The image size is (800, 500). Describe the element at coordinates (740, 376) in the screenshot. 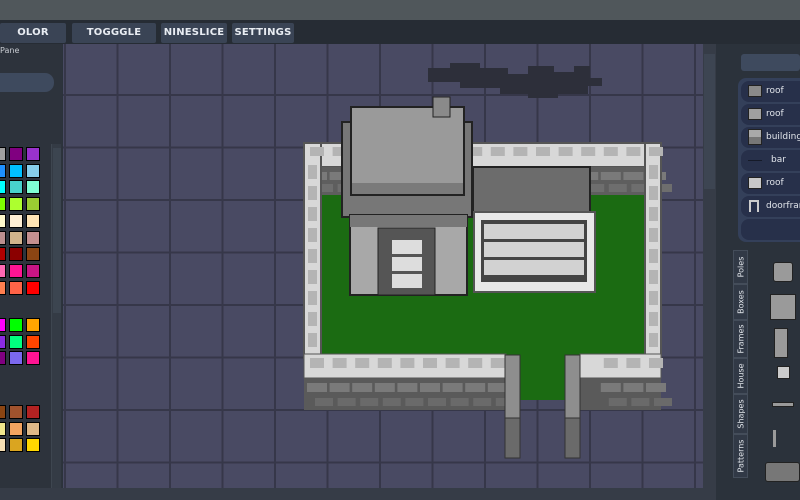

I see `tab-house: House` at that location.